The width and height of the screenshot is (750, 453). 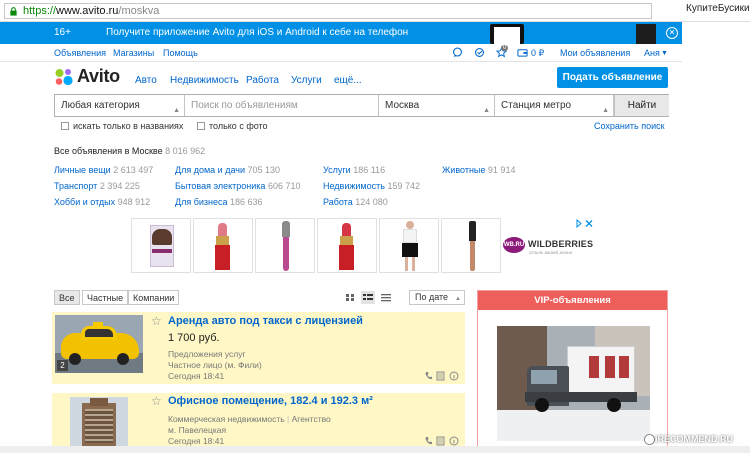 What do you see at coordinates (210, 170) in the screenshot?
I see `category-name: Для дома и дачи` at bounding box center [210, 170].